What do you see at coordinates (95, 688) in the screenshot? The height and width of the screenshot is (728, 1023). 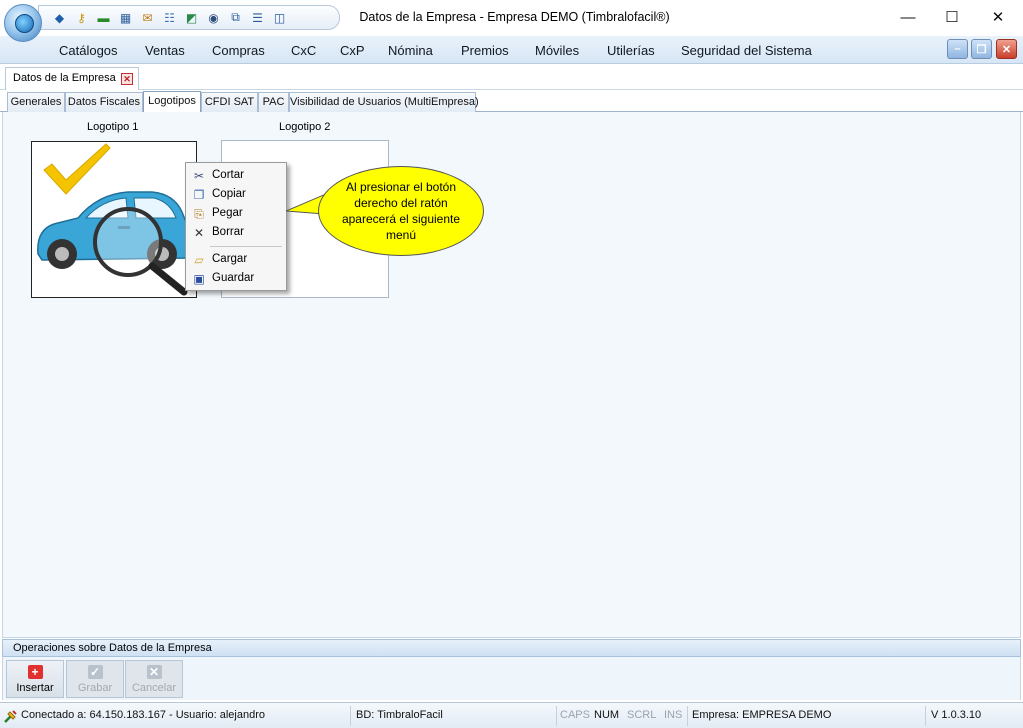 I see `grabar-label: Grabar` at bounding box center [95, 688].